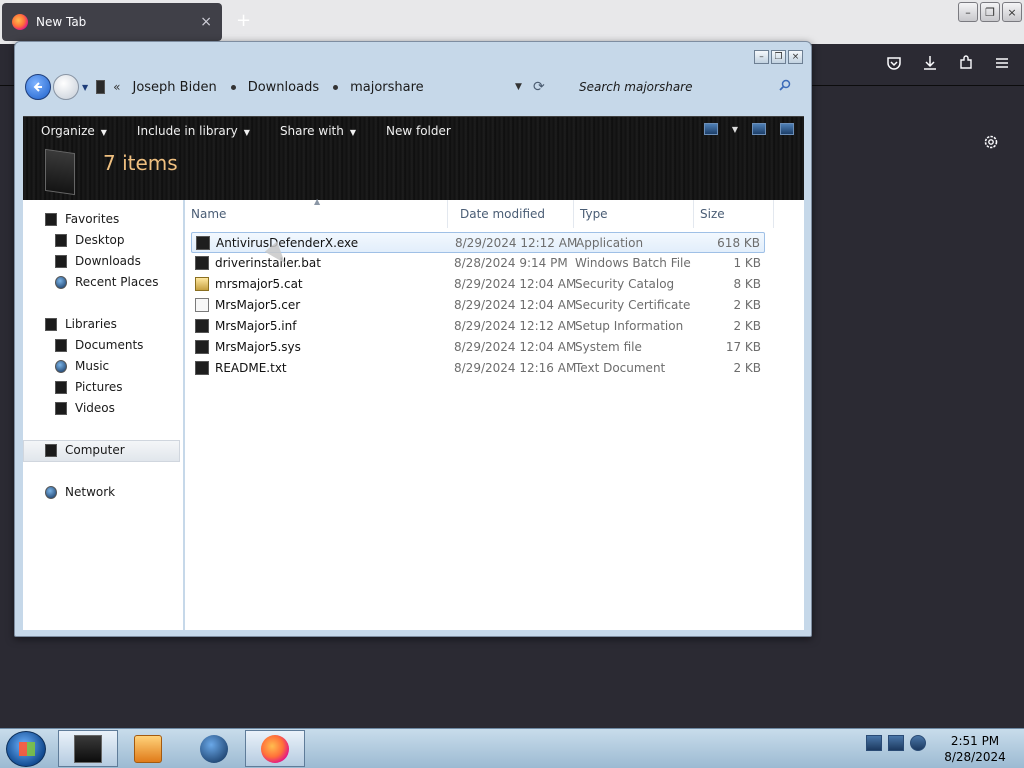 The image size is (1024, 768). I want to click on column-name-label: Name, so click(209, 214).